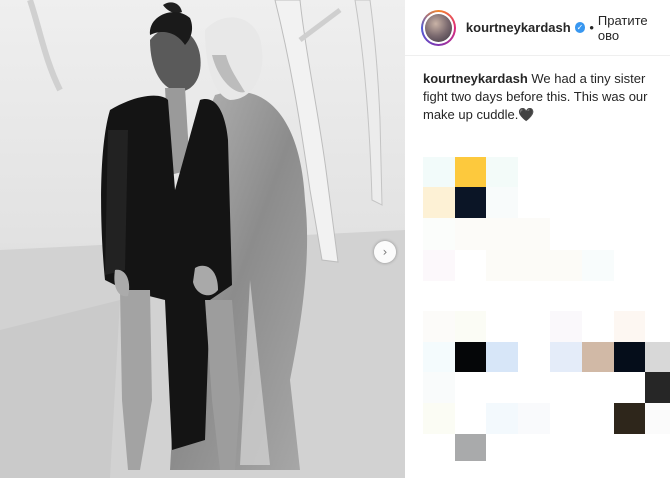  I want to click on caption-username: kourtneykardash, so click(475, 78).